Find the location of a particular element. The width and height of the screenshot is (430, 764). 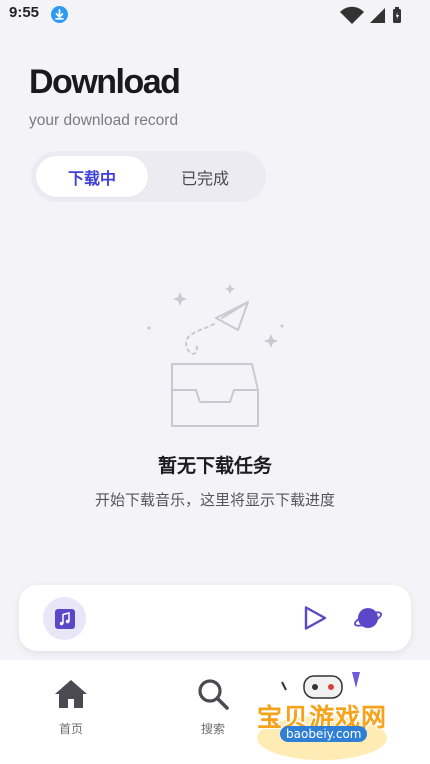

home-icon is located at coordinates (71, 694).